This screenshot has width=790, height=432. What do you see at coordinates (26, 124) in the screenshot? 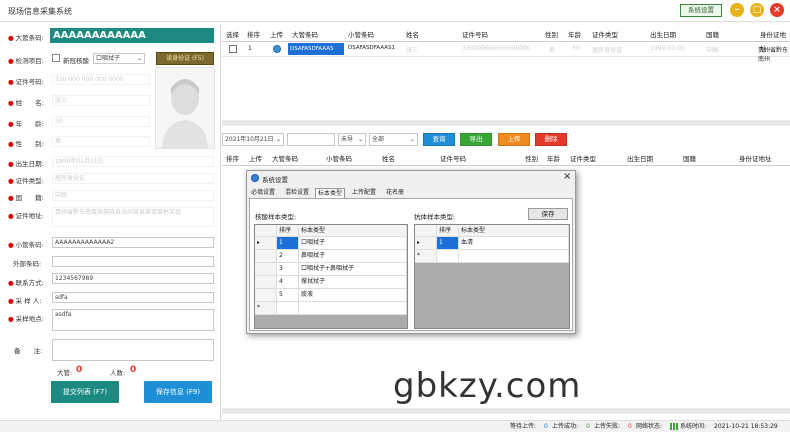
I see `age-label: ● 年 龄:` at bounding box center [26, 124].